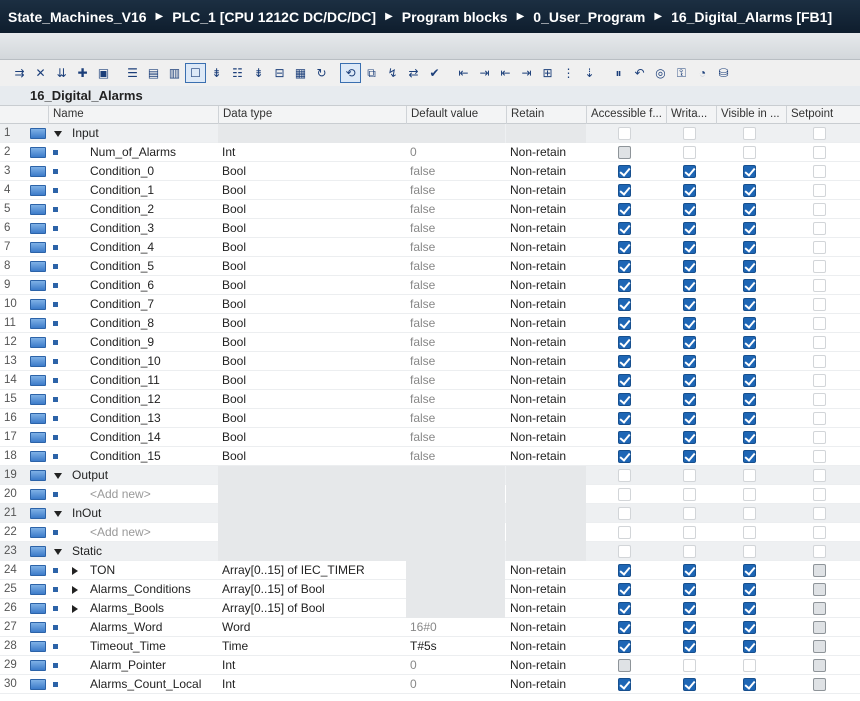 The height and width of the screenshot is (701, 860). What do you see at coordinates (133, 115) in the screenshot?
I see `column-header-name: Name` at bounding box center [133, 115].